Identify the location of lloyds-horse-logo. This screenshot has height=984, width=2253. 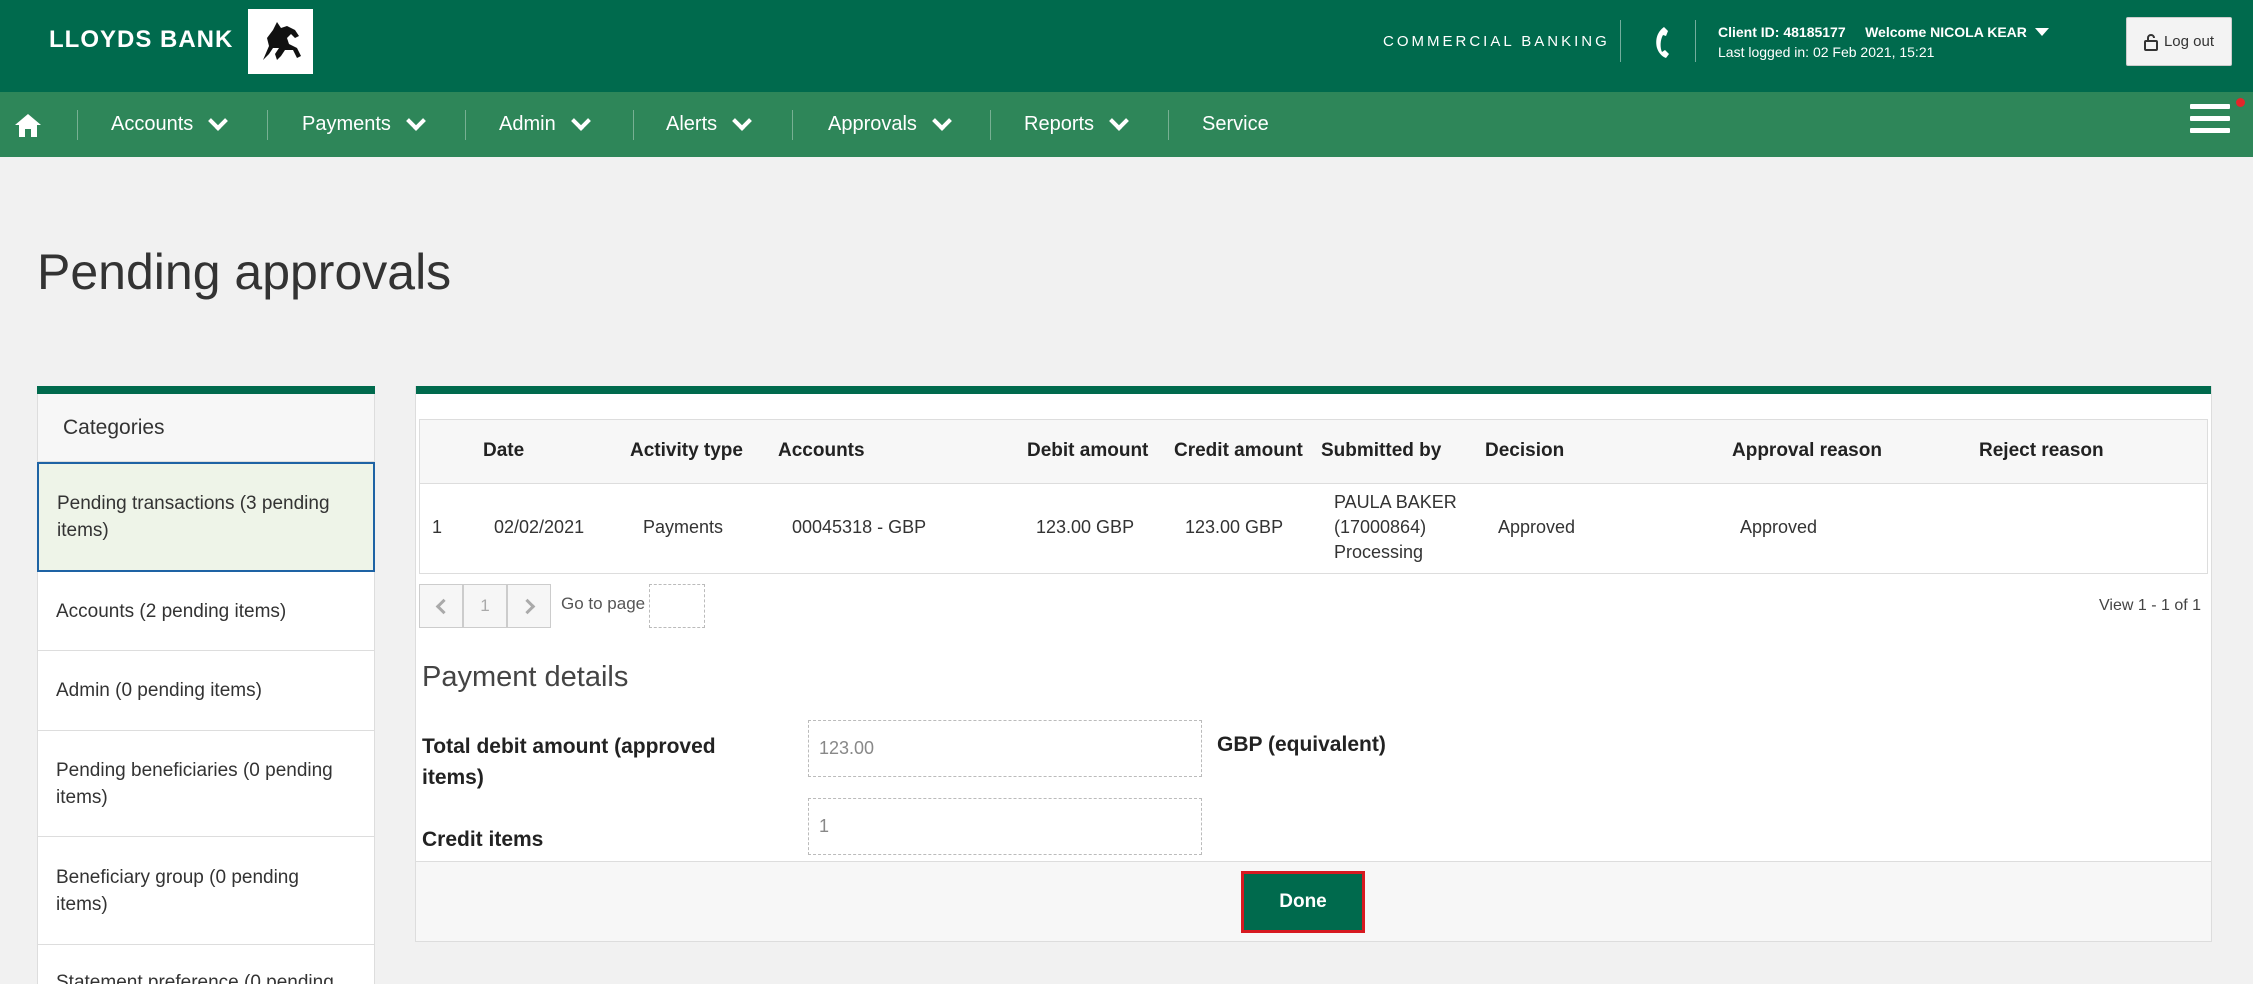
(280, 41).